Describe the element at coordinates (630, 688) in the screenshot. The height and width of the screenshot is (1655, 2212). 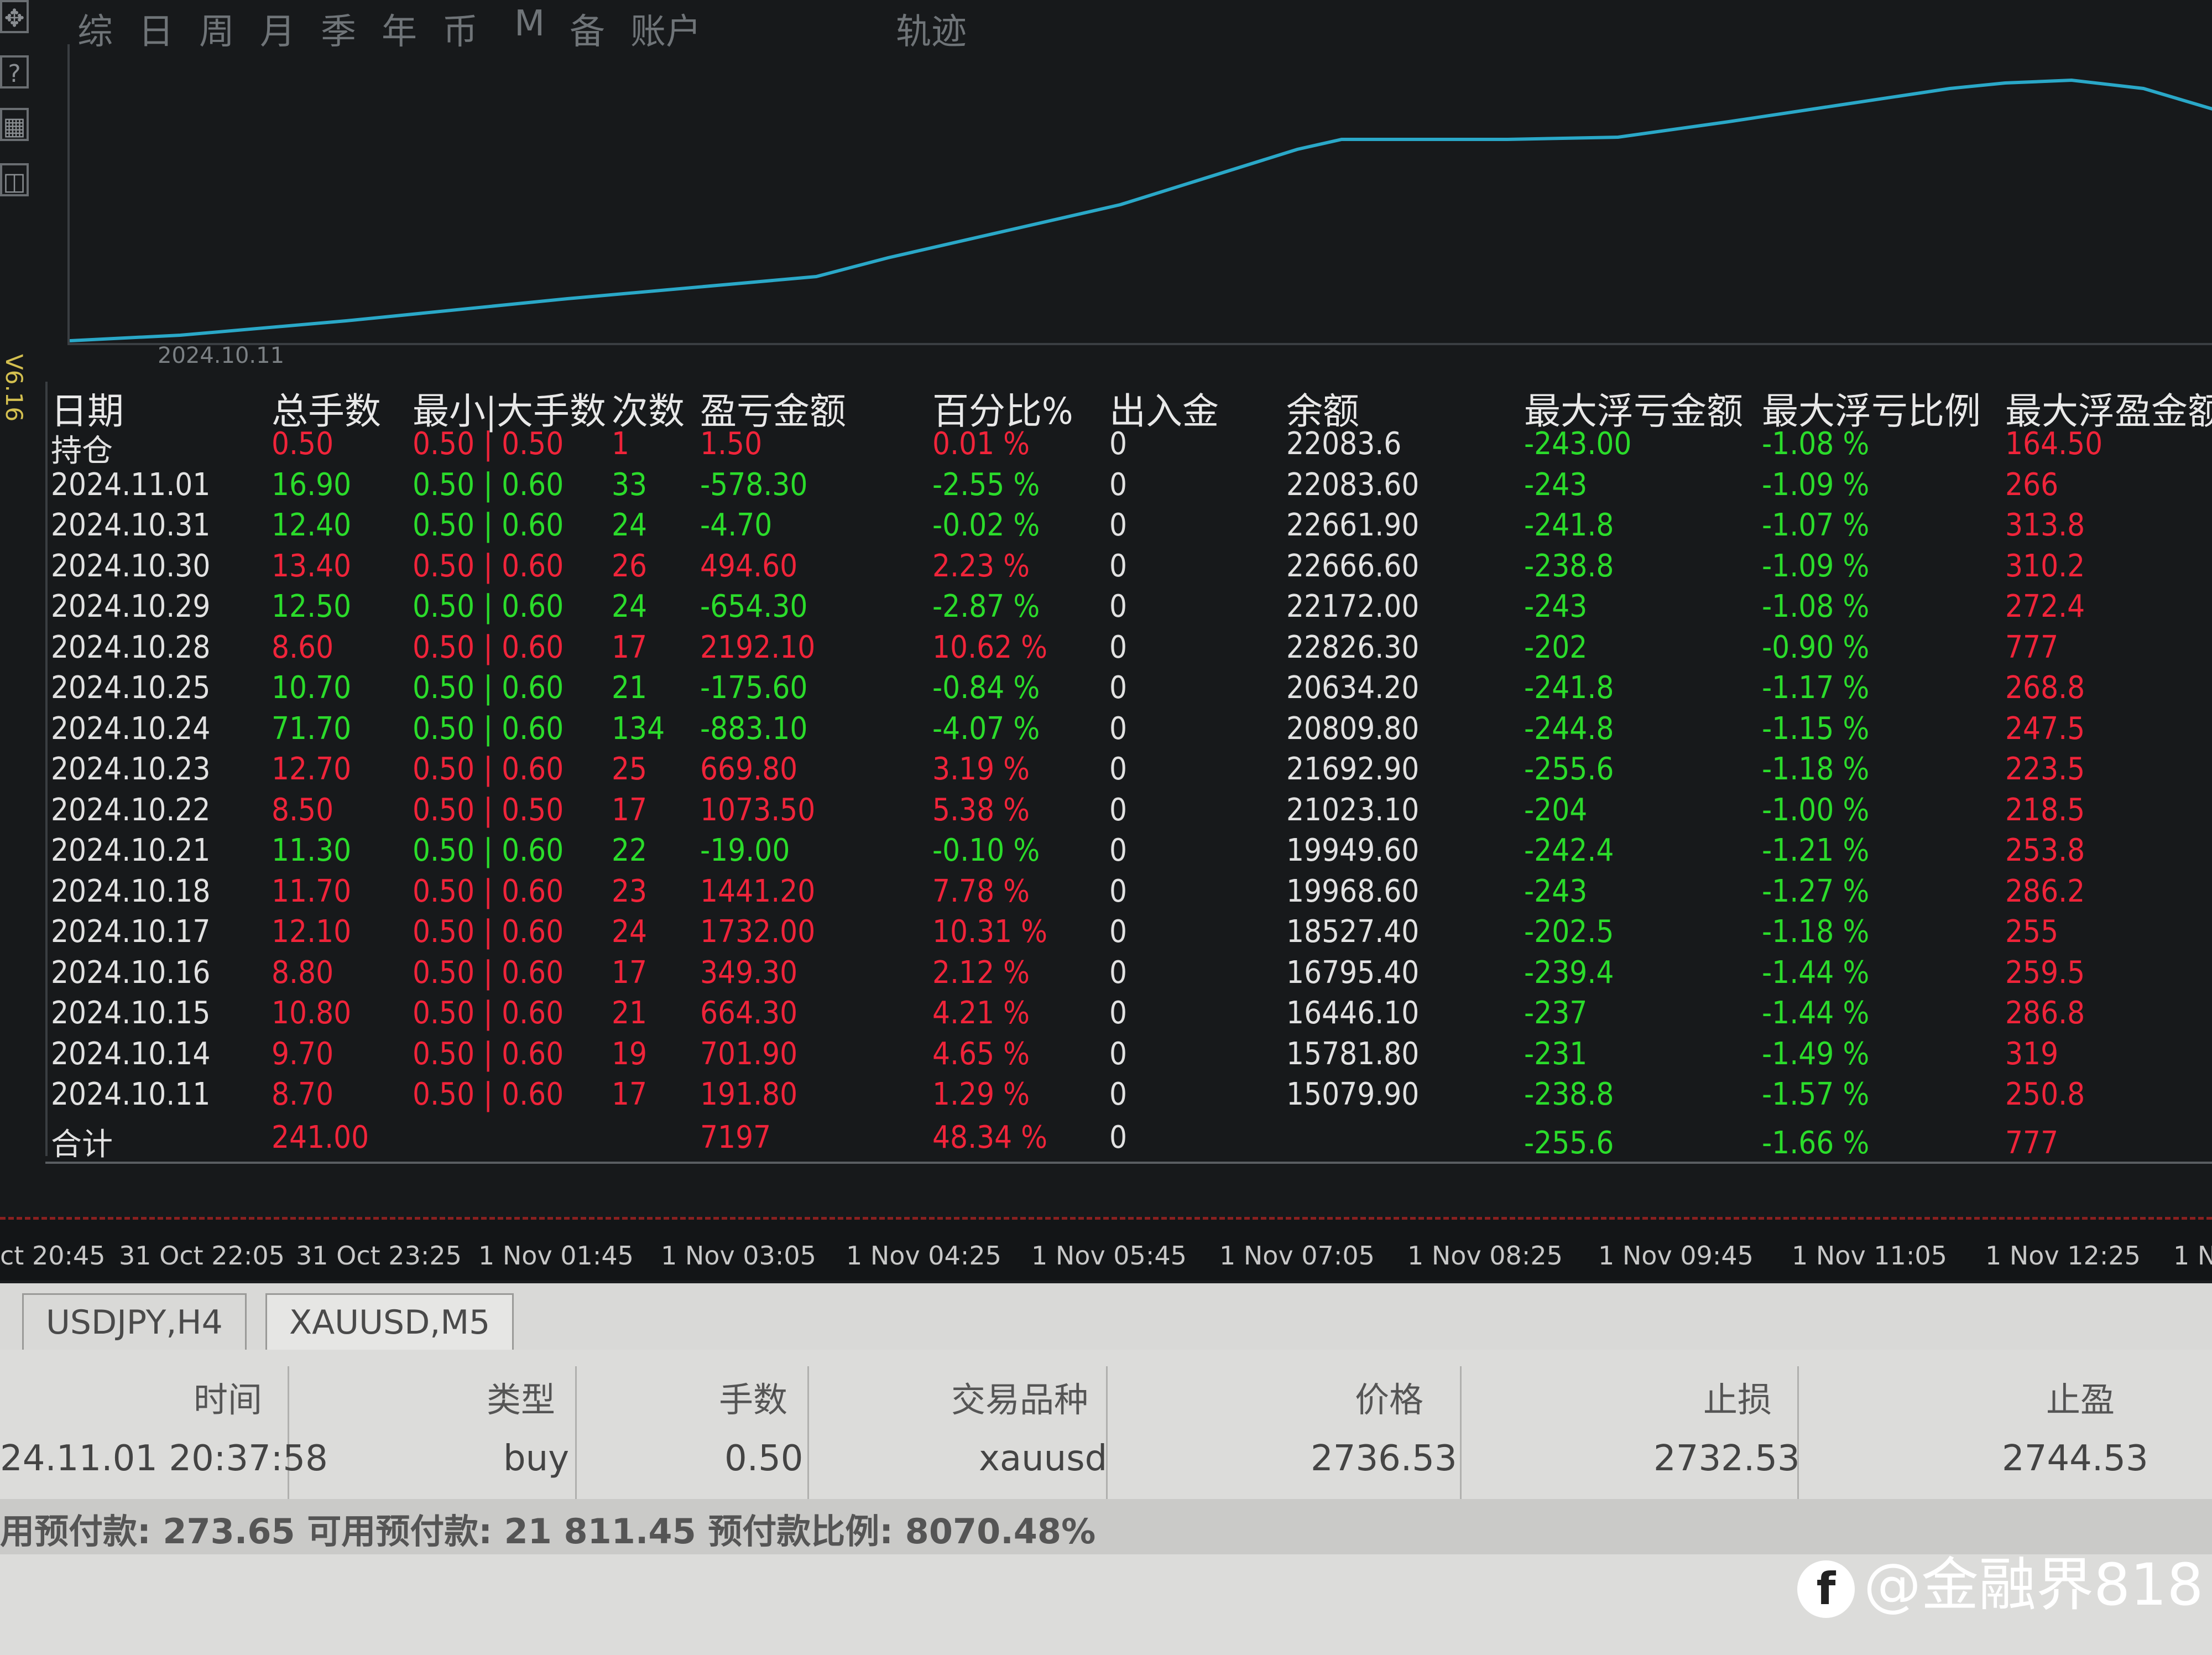
I see `table-cell-count: 21` at that location.